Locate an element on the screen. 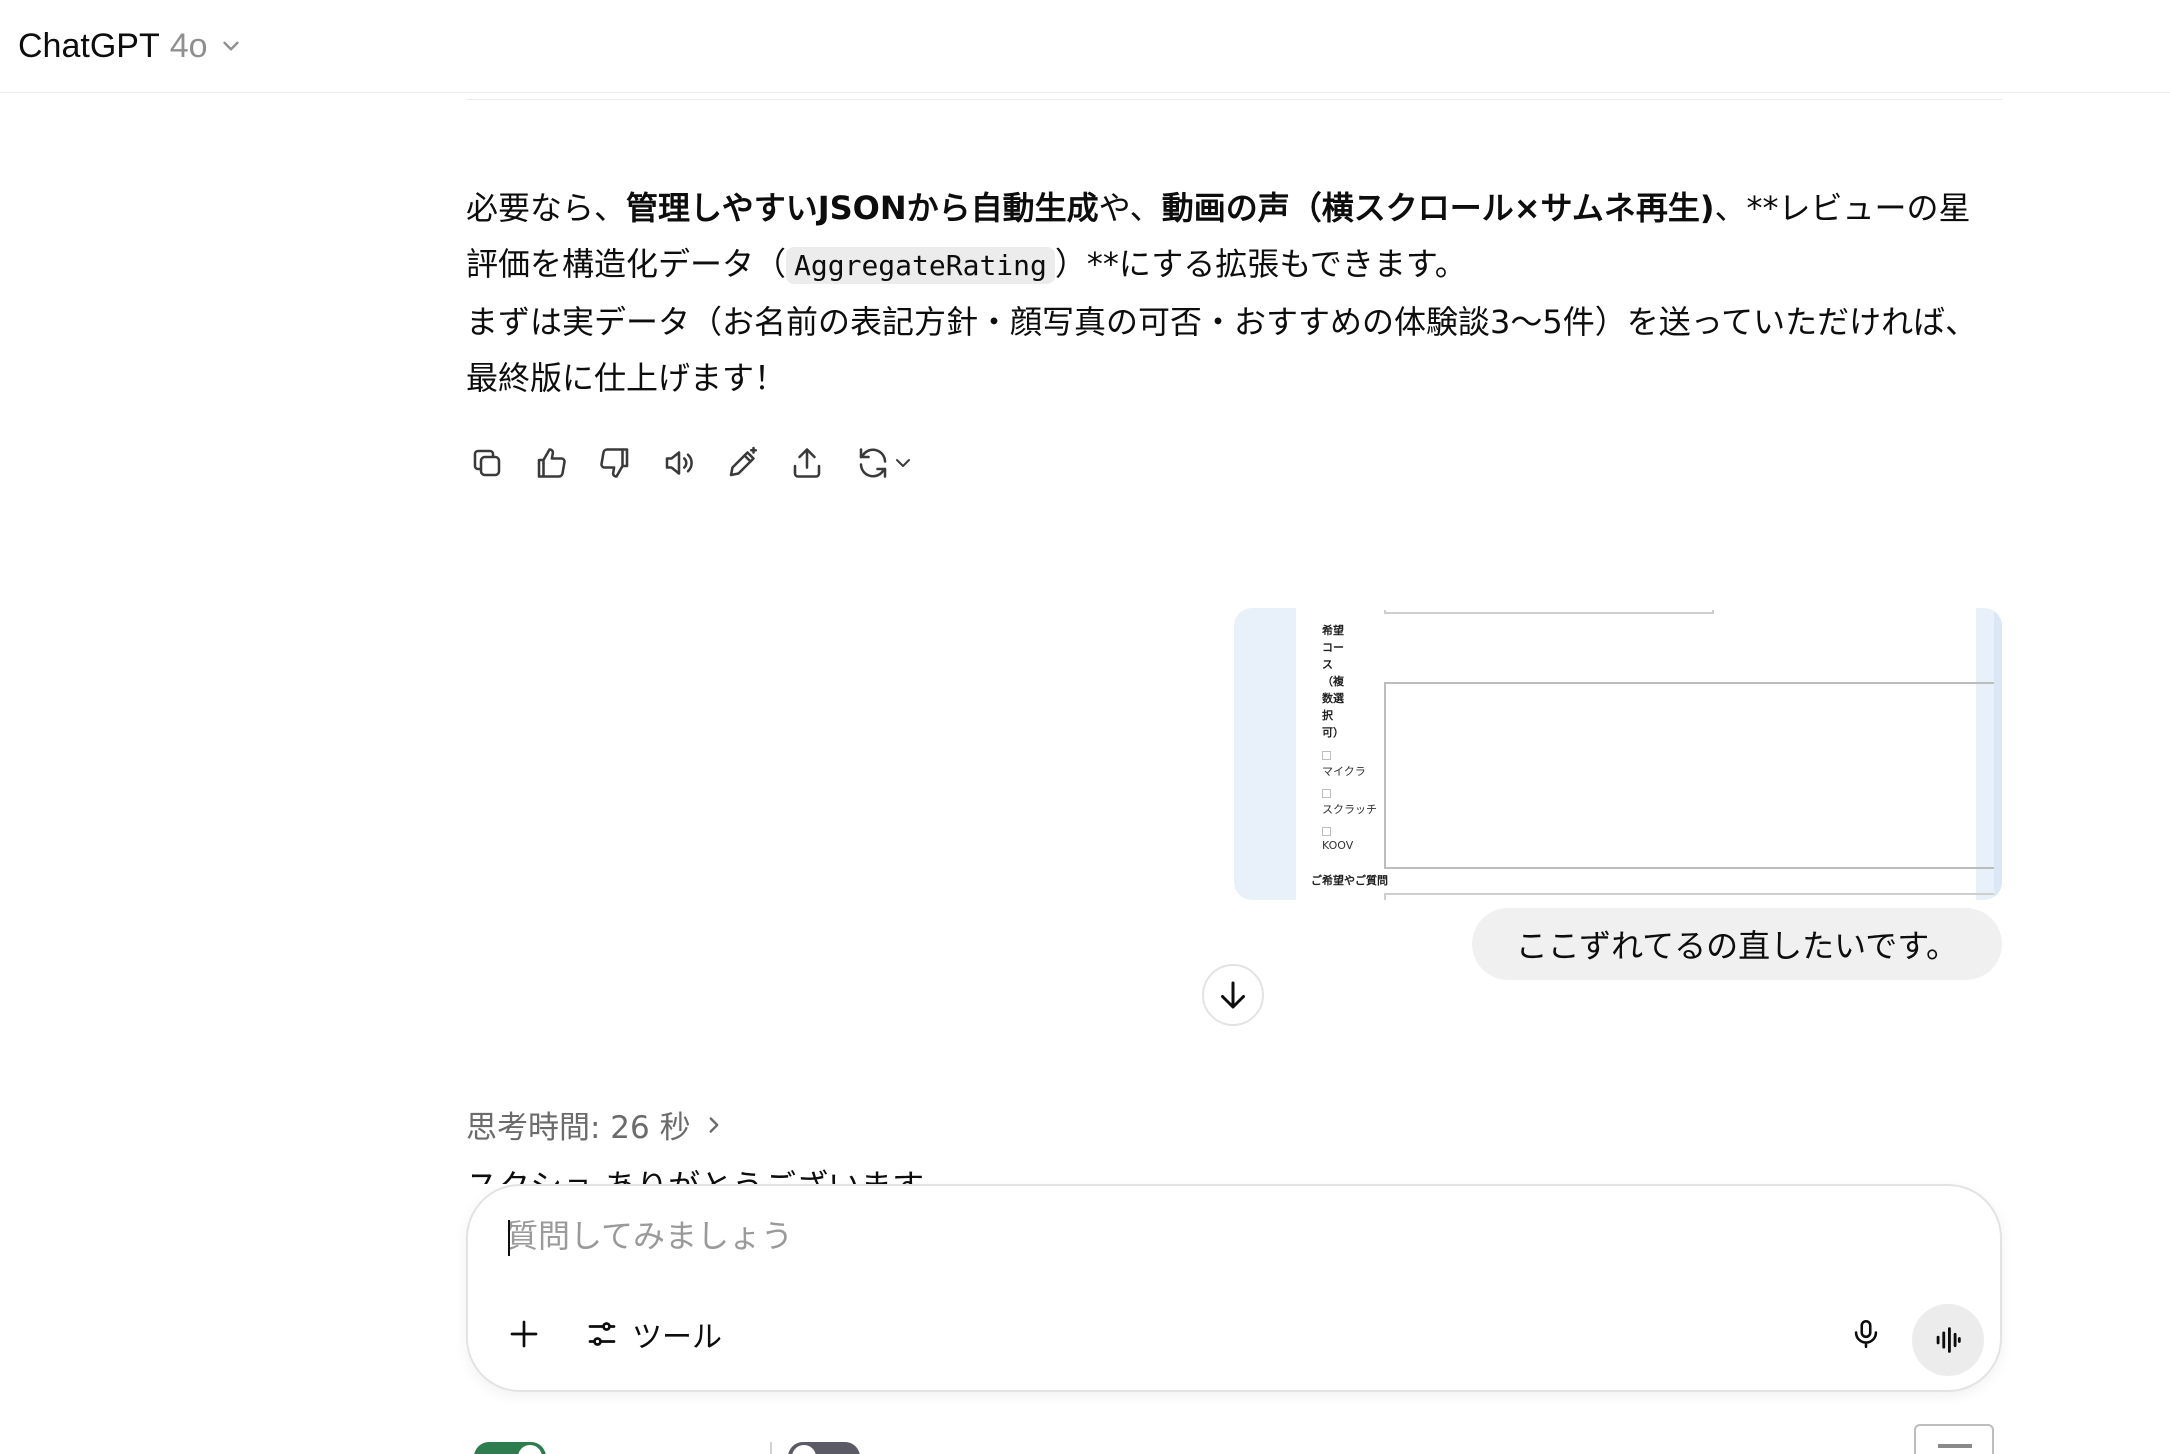  arrow-down-icon is located at coordinates (1233, 995).